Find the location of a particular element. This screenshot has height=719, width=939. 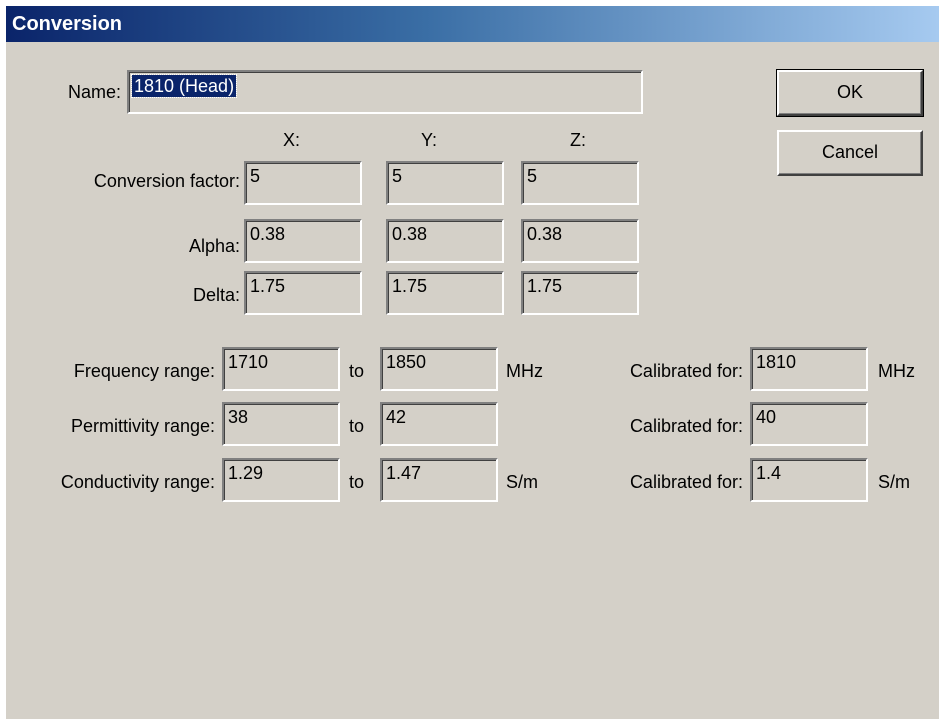

conductivity-calibrated-value: 1.4 is located at coordinates (769, 473).